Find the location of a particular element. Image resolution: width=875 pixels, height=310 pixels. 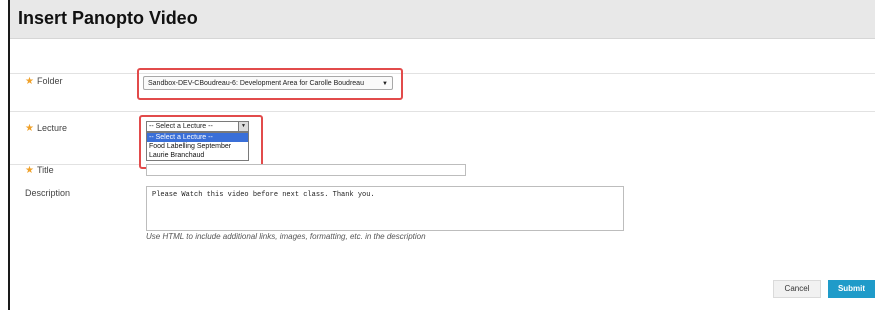

folder-label: ★ Folder is located at coordinates (44, 81).